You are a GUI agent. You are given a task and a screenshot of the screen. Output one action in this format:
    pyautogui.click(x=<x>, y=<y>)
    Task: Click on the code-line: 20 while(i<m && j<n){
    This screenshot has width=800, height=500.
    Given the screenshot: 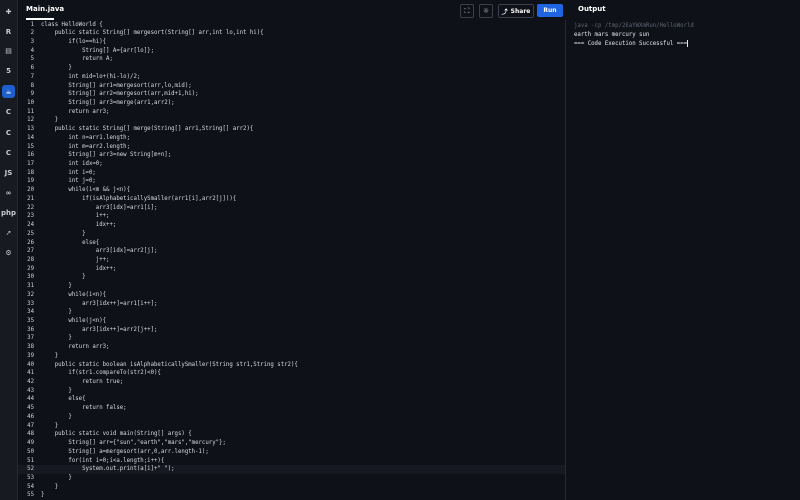 What is the action you would take?
    pyautogui.click(x=291, y=190)
    